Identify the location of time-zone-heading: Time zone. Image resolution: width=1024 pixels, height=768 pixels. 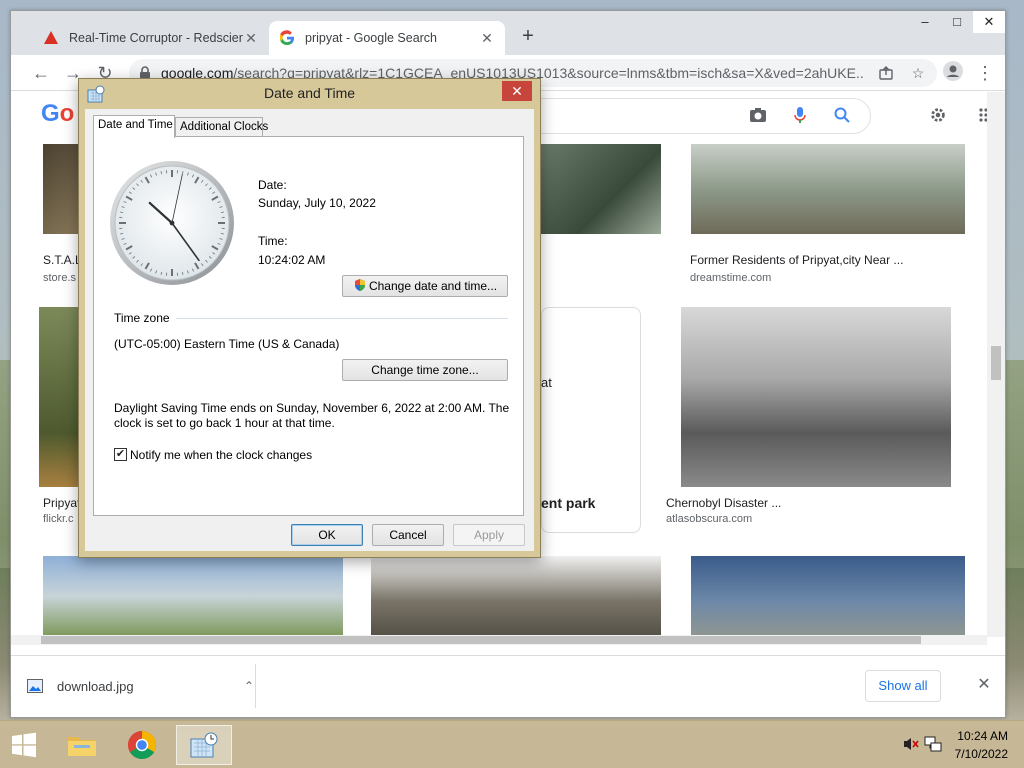
(142, 318).